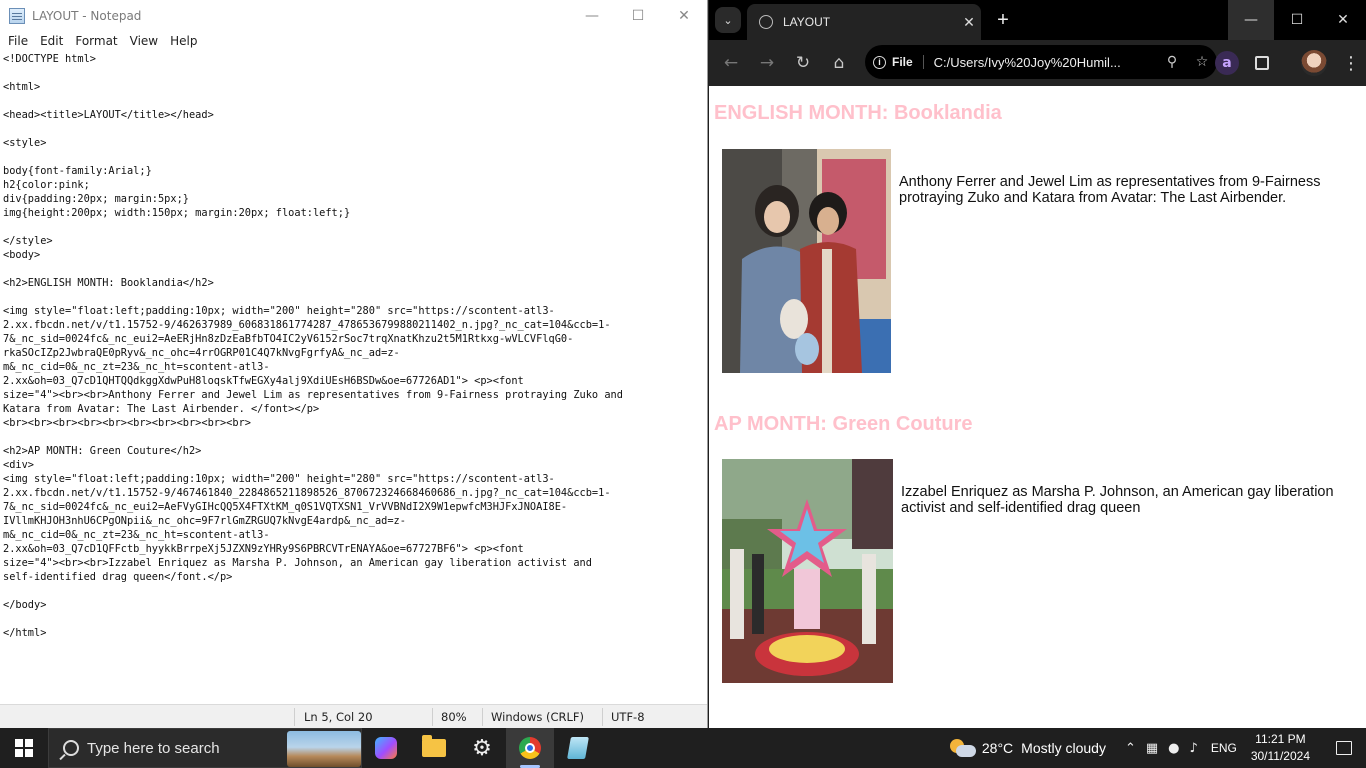 This screenshot has height=768, width=1366. Describe the element at coordinates (864, 22) in the screenshot. I see `tab-layout: LAYOUT ✕` at that location.